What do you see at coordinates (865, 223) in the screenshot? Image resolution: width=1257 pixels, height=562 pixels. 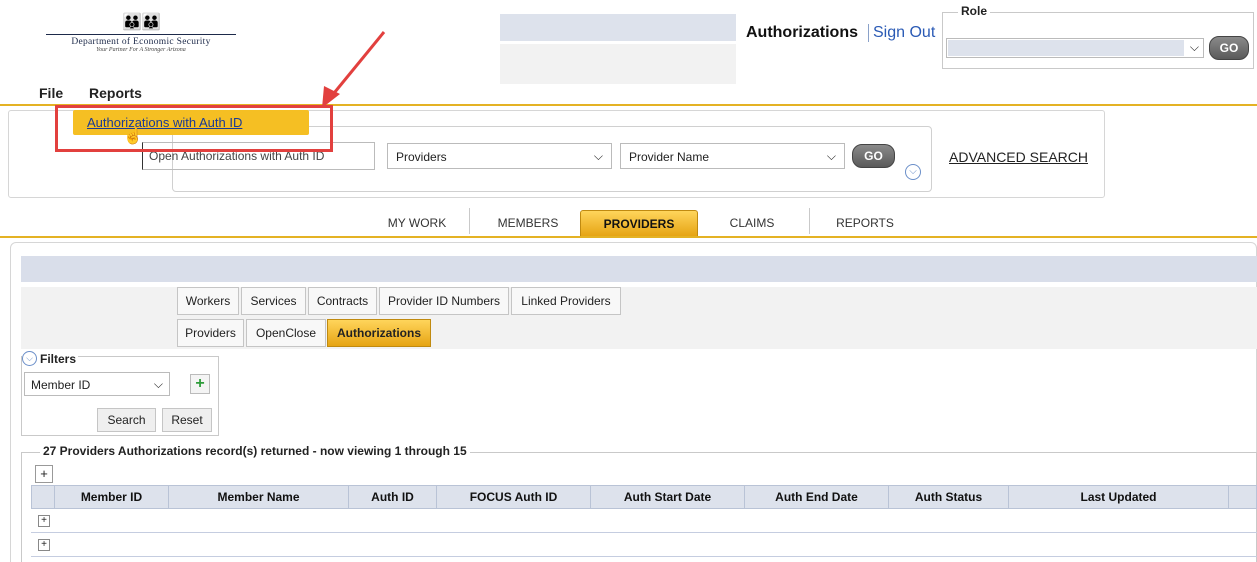 I see `tab-reports: REPORTS` at bounding box center [865, 223].